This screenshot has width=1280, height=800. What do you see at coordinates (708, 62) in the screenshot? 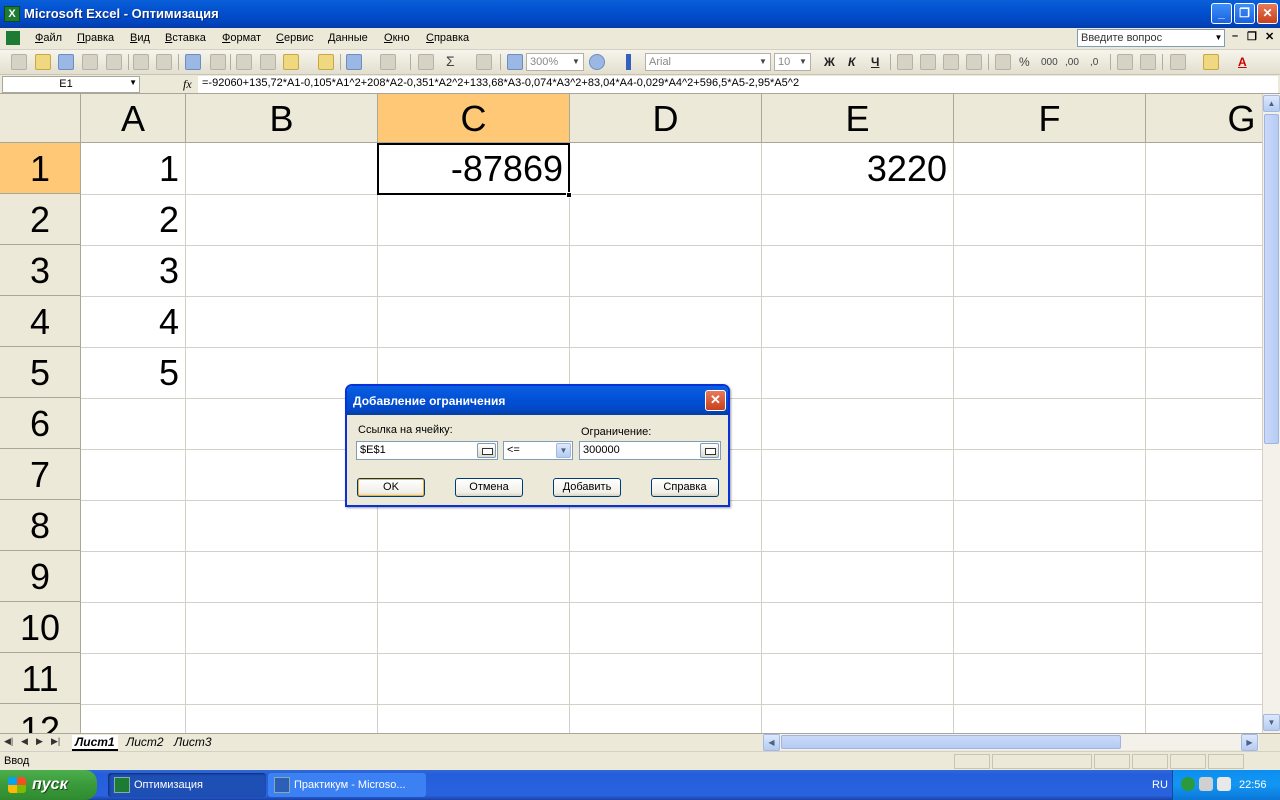
I see `font-name-select: Arial ▼` at bounding box center [708, 62].